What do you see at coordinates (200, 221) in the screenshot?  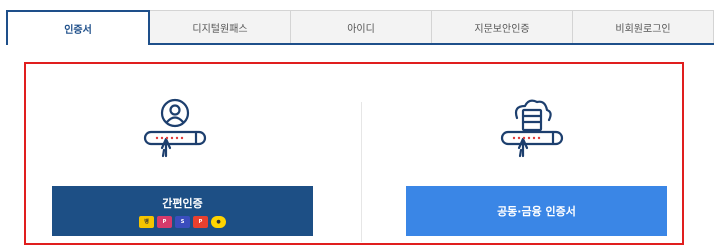 I see `payco-icon: P` at bounding box center [200, 221].